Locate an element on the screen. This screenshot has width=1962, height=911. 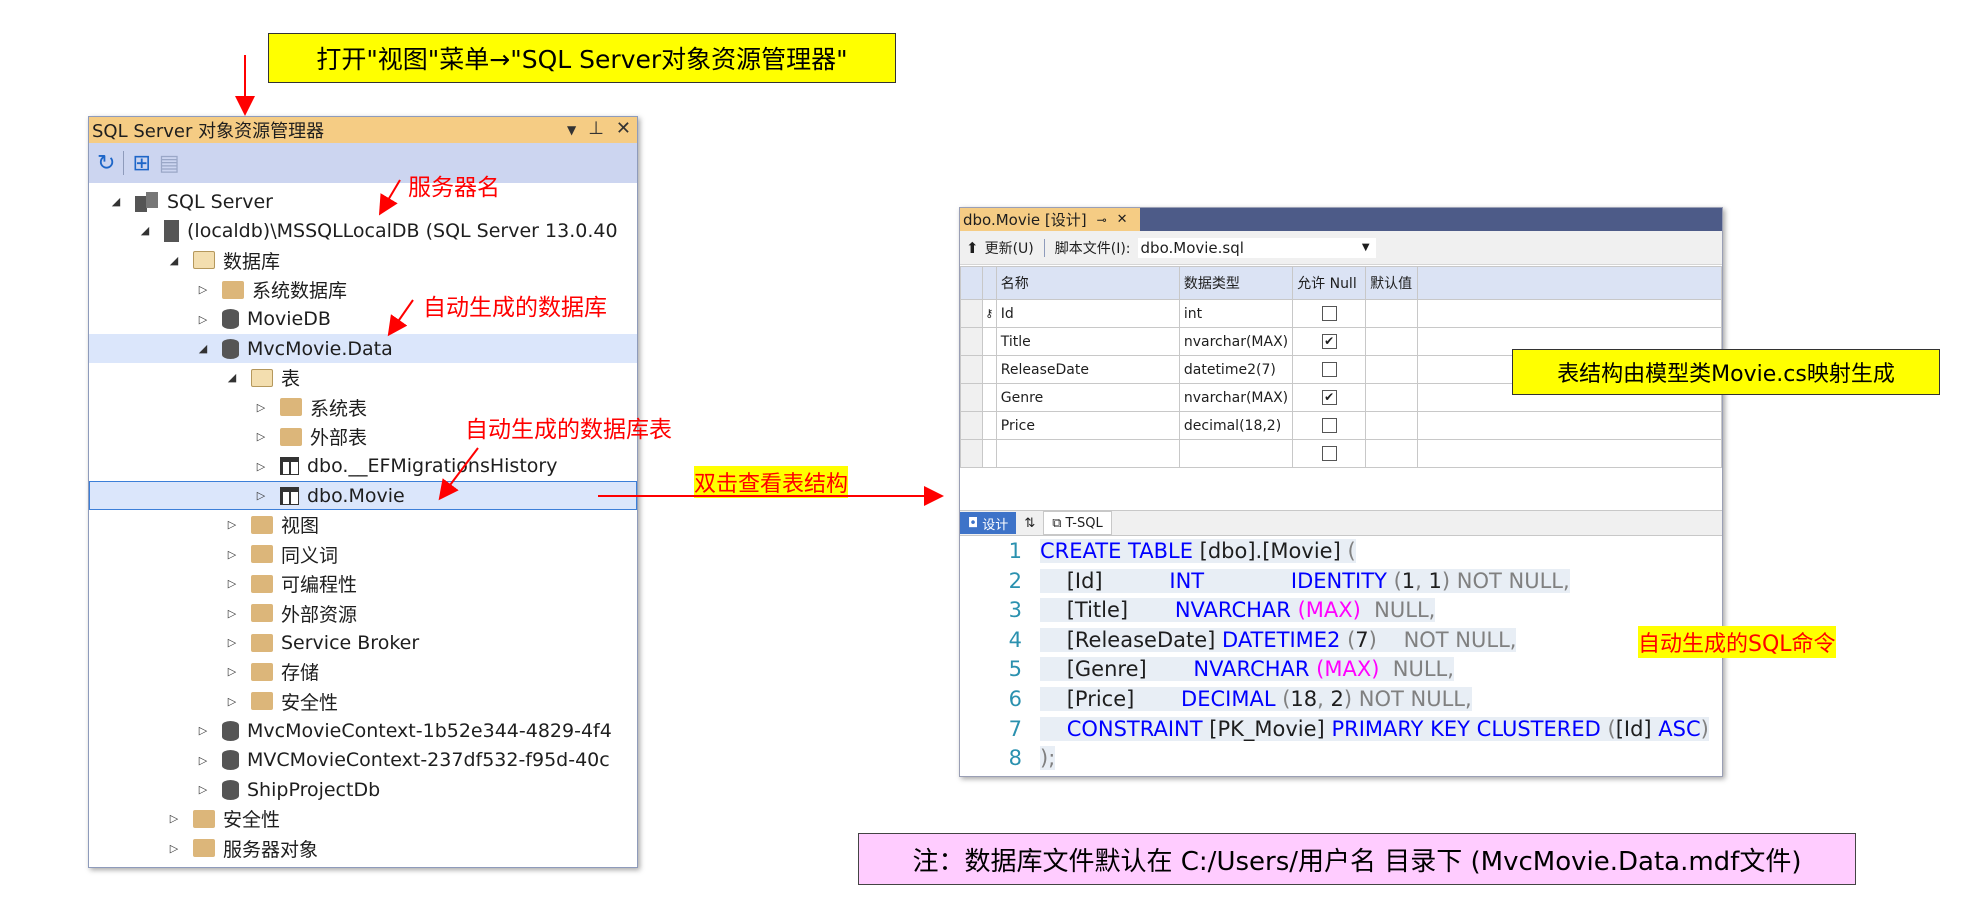
table-row: Price decimal(18,2) is located at coordinates (1341, 425).